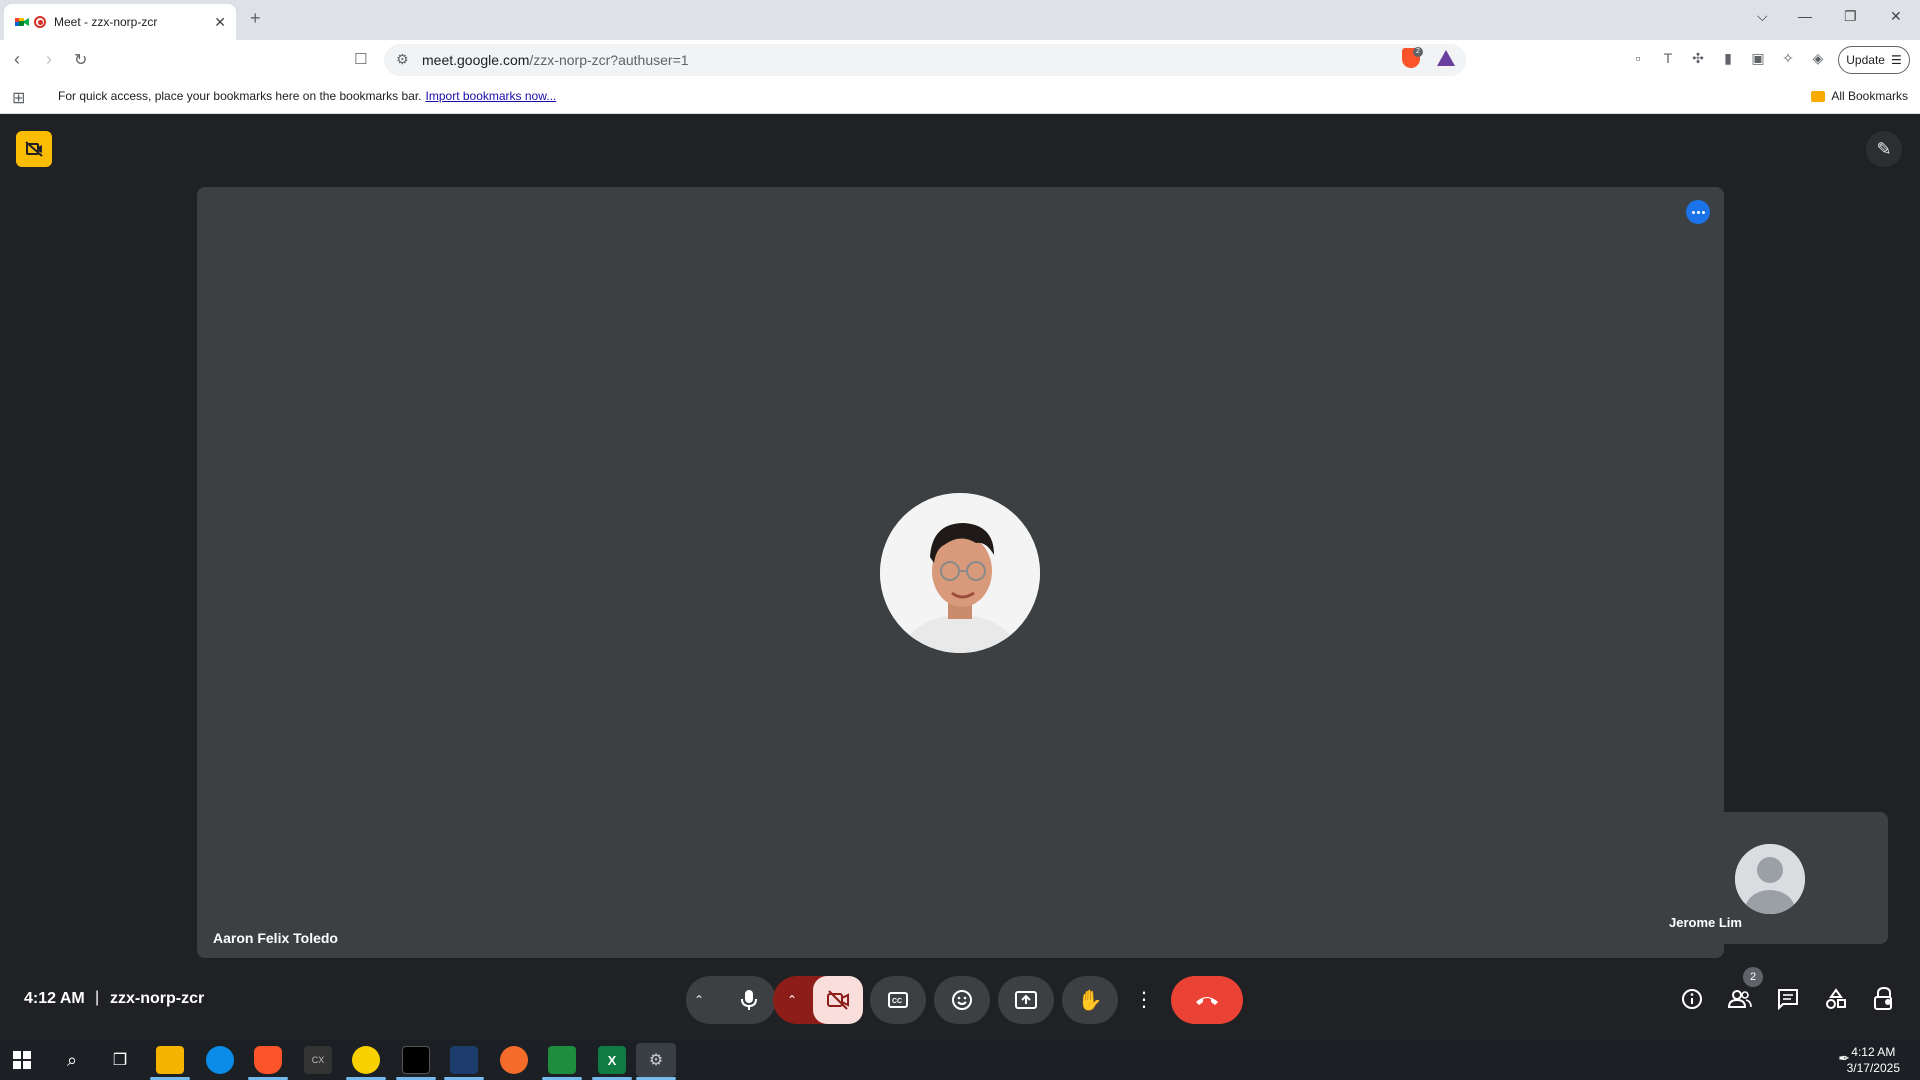  What do you see at coordinates (1850, 16) in the screenshot?
I see `restore-icon: ❐` at bounding box center [1850, 16].